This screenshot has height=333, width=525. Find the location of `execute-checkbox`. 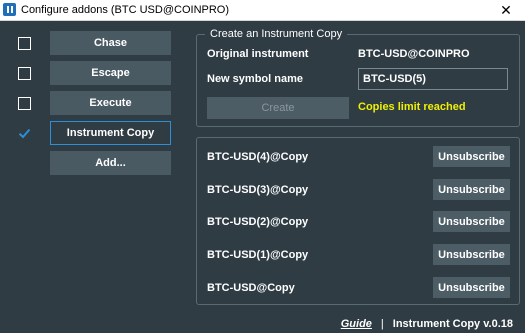

execute-checkbox is located at coordinates (24, 103).